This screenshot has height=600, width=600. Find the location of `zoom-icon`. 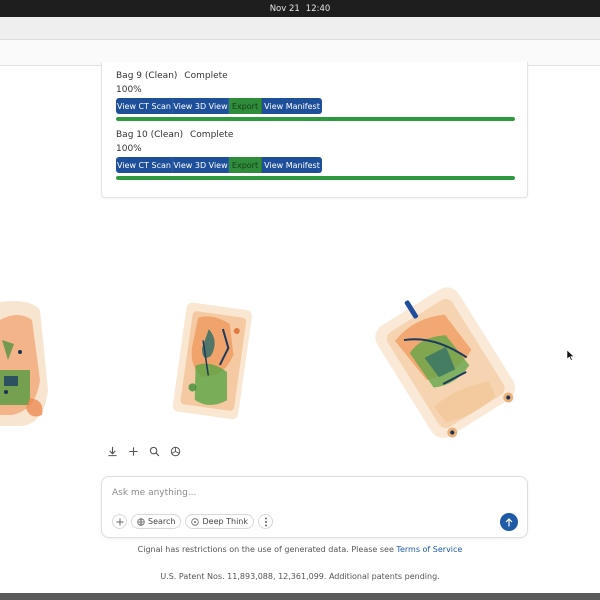

zoom-icon is located at coordinates (154, 451).